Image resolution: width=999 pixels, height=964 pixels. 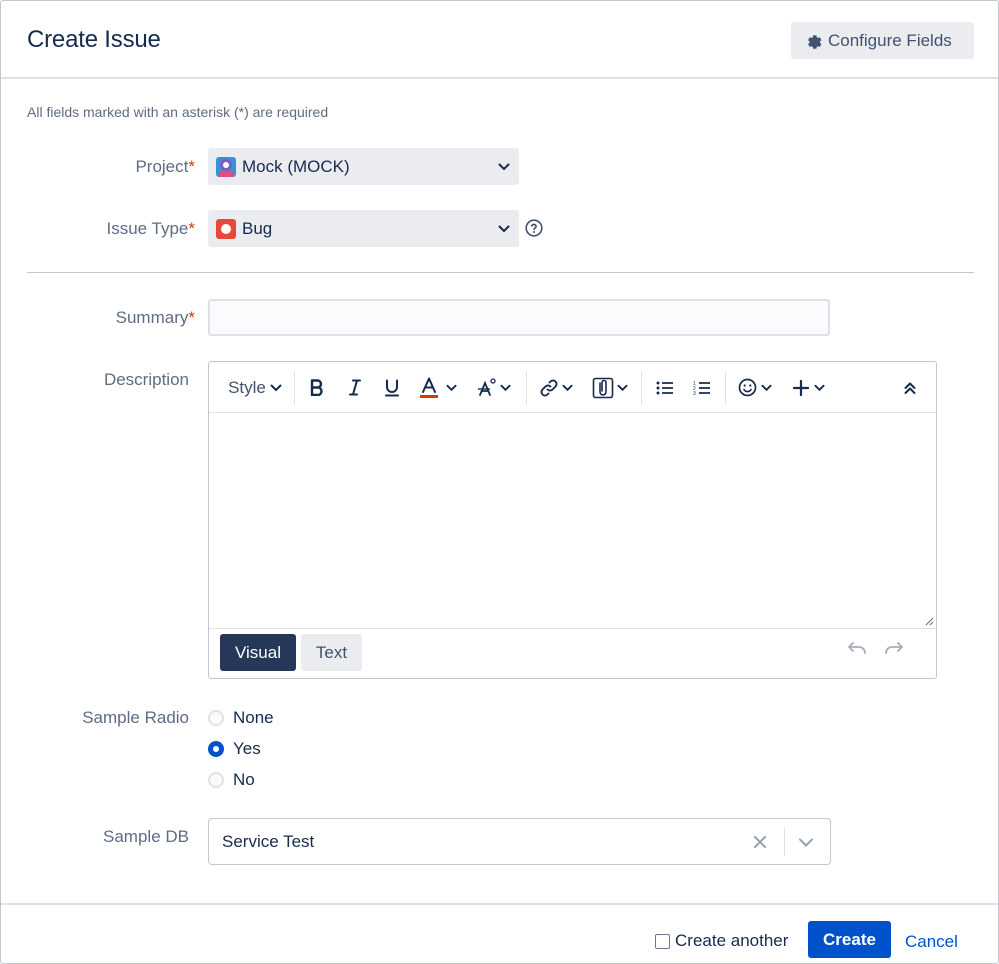 I want to click on text-color-icon, so click(x=428, y=387).